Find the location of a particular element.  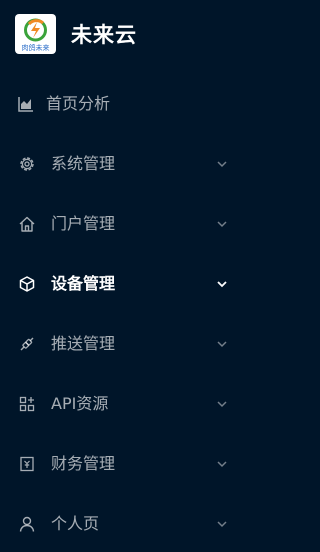

menu-item-label: 财务管理 is located at coordinates (83, 463).